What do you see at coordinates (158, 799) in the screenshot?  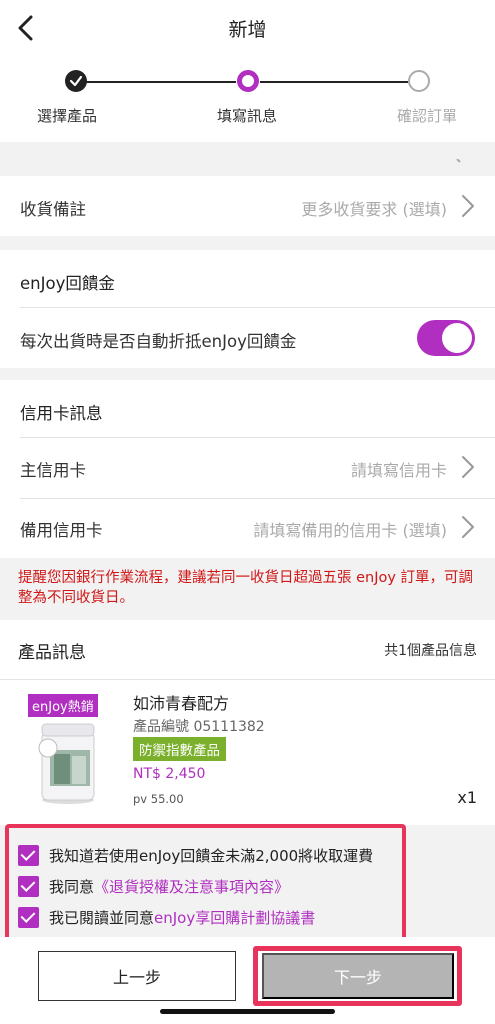 I see `product-pv: pv 55.00` at bounding box center [158, 799].